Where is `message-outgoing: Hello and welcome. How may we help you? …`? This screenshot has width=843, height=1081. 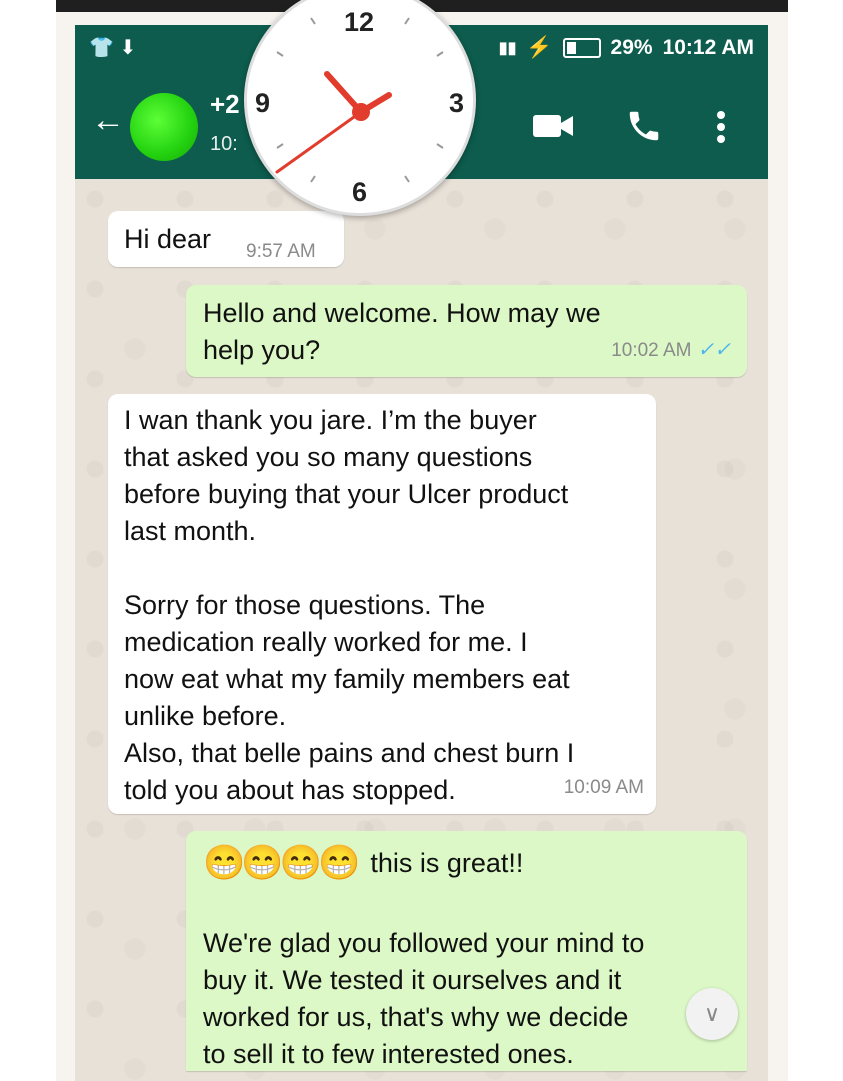
message-outgoing: Hello and welcome. How may we help you? … is located at coordinates (466, 331).